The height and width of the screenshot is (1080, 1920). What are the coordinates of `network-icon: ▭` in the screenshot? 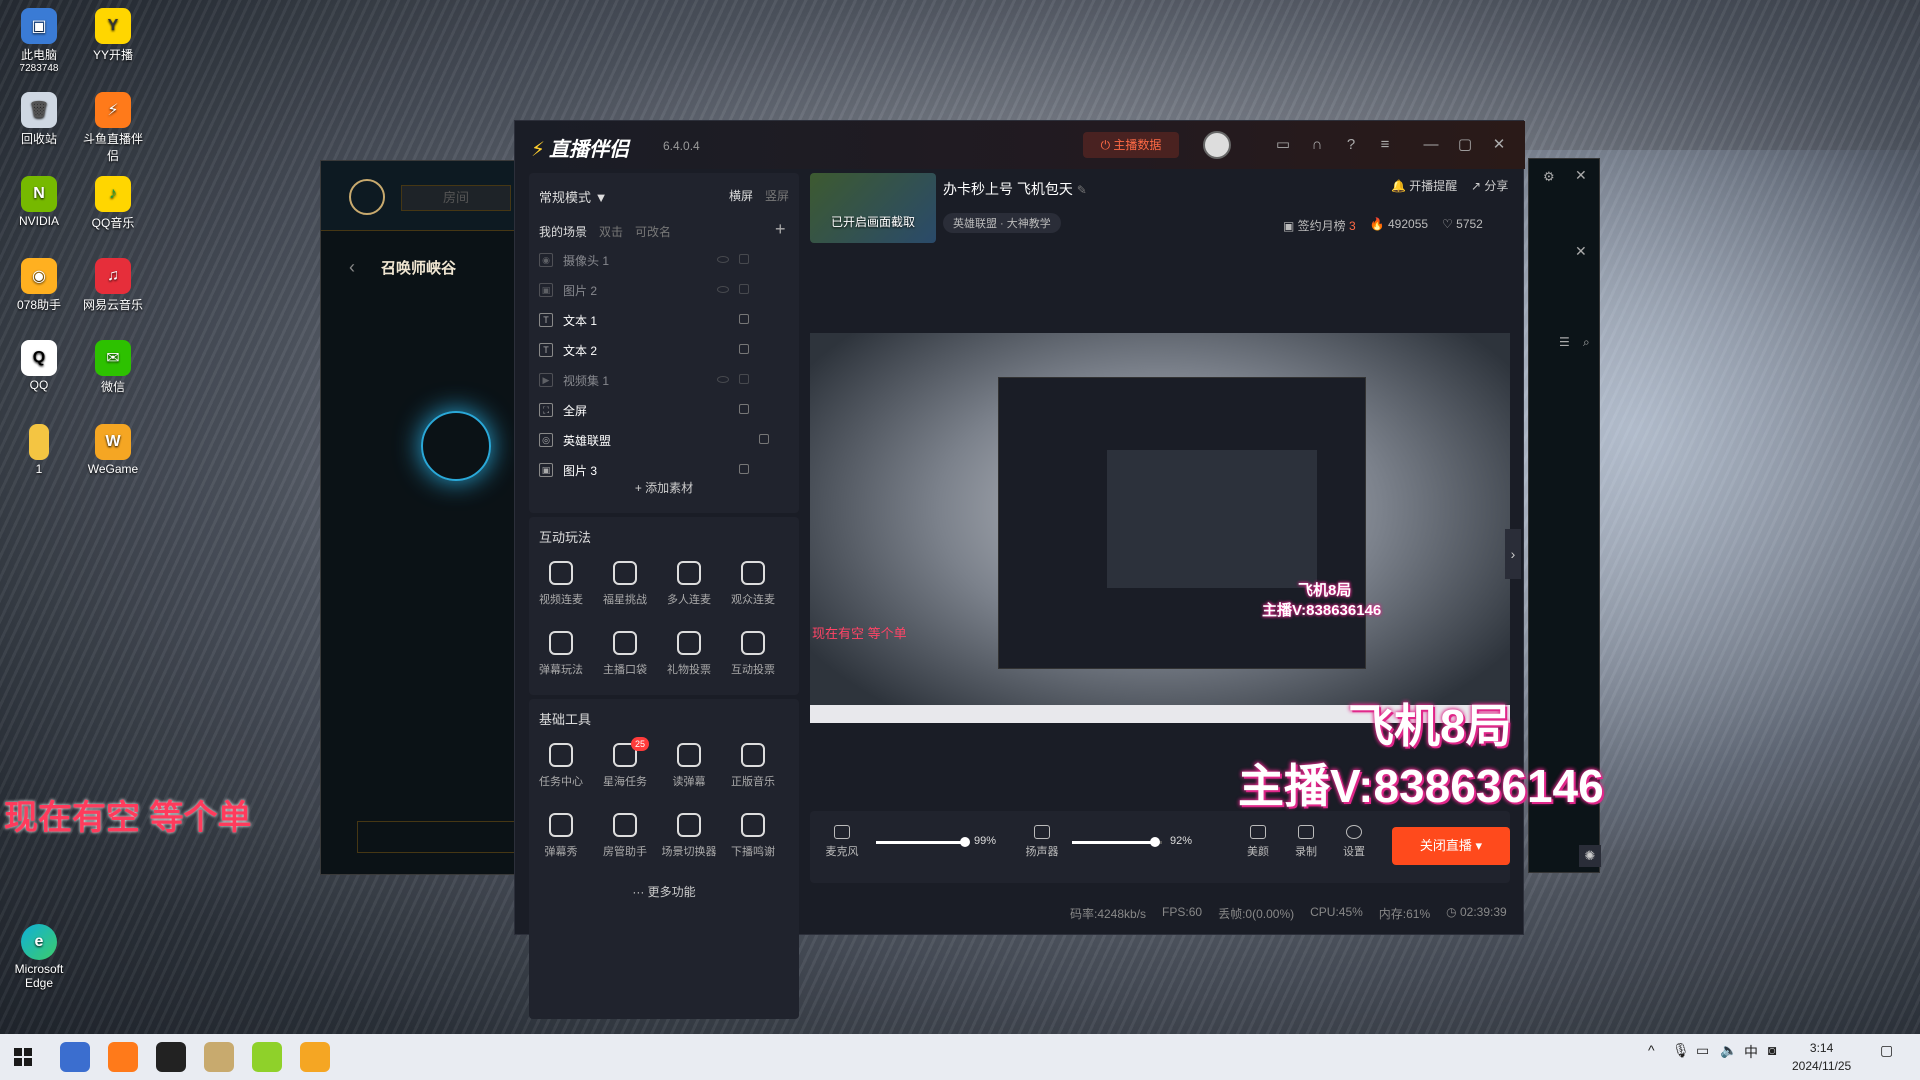 It's located at (1702, 1050).